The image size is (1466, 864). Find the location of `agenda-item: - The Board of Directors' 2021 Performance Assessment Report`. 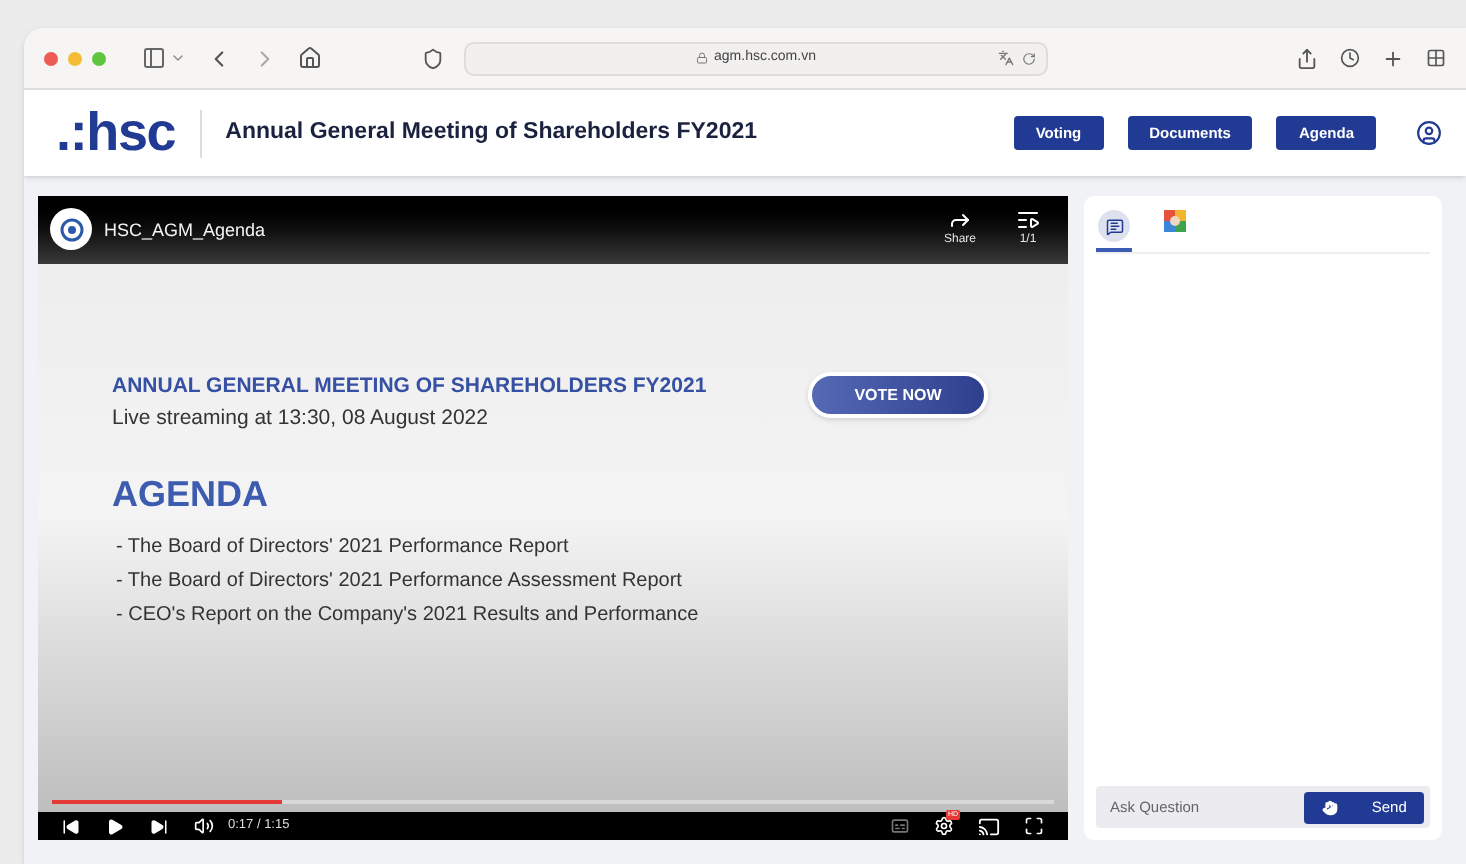

agenda-item: - The Board of Directors' 2021 Performance Assessment Report is located at coordinates (400, 581).